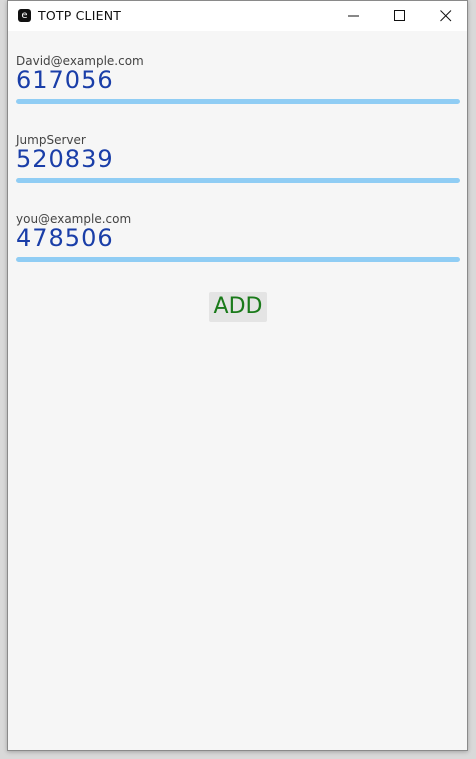 This screenshot has width=476, height=759. I want to click on totp-code: 617056, so click(65, 80).